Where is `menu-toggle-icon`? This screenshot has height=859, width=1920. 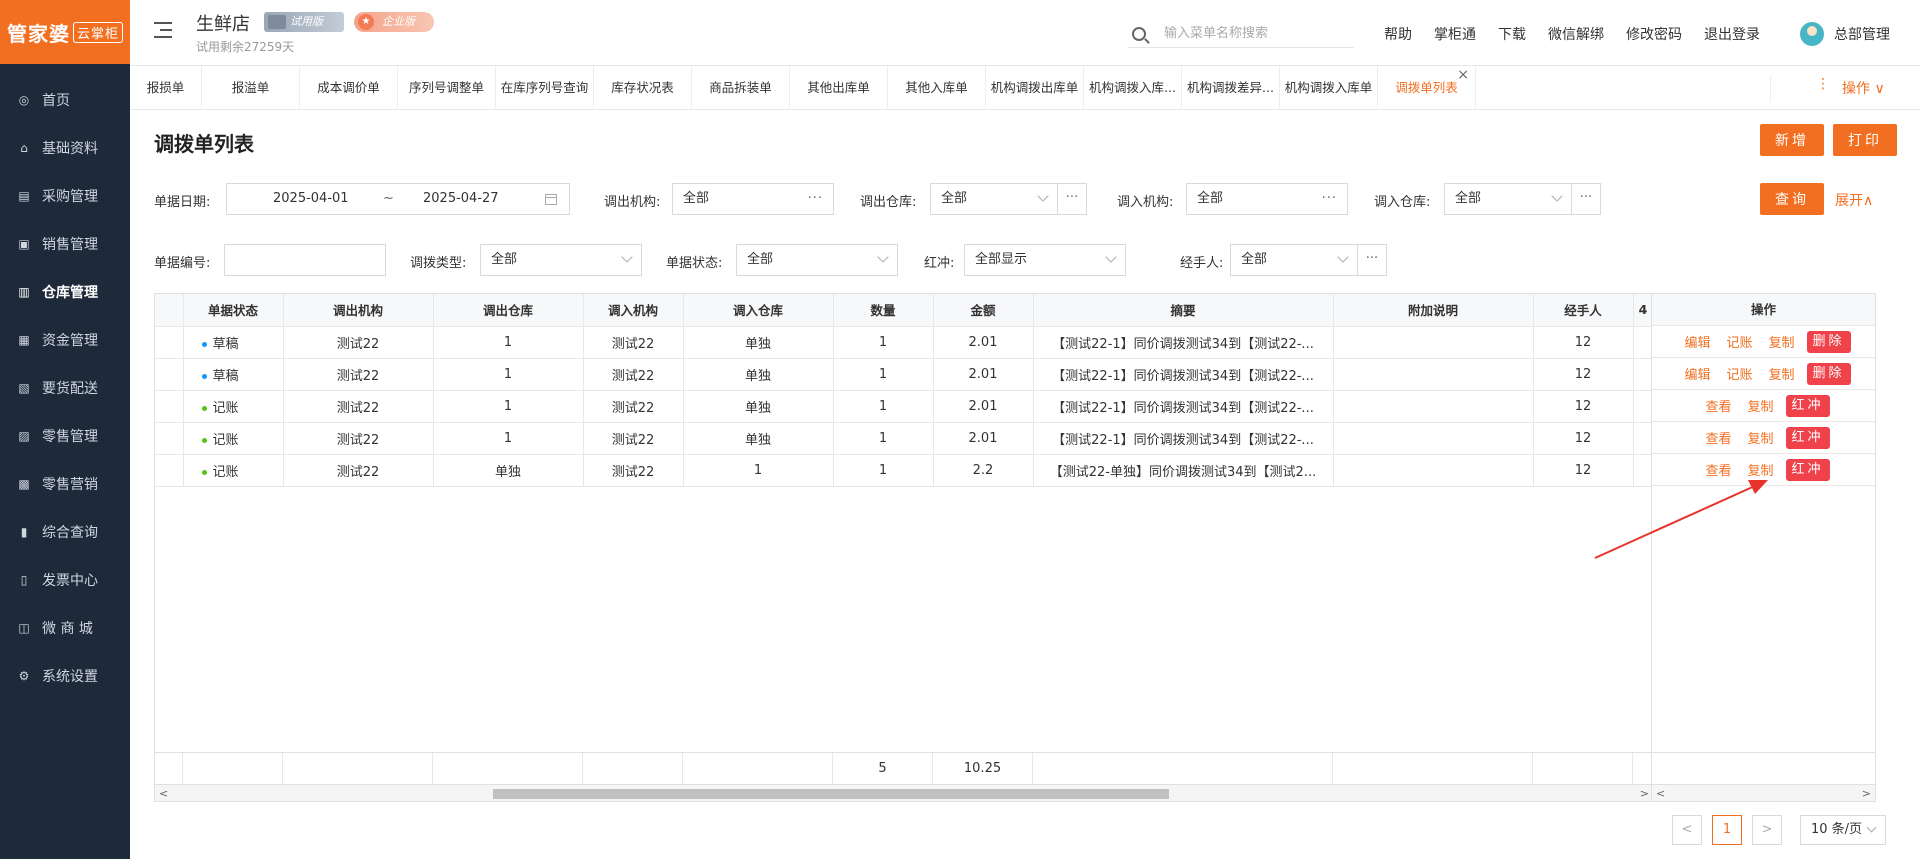
menu-toggle-icon is located at coordinates (163, 30).